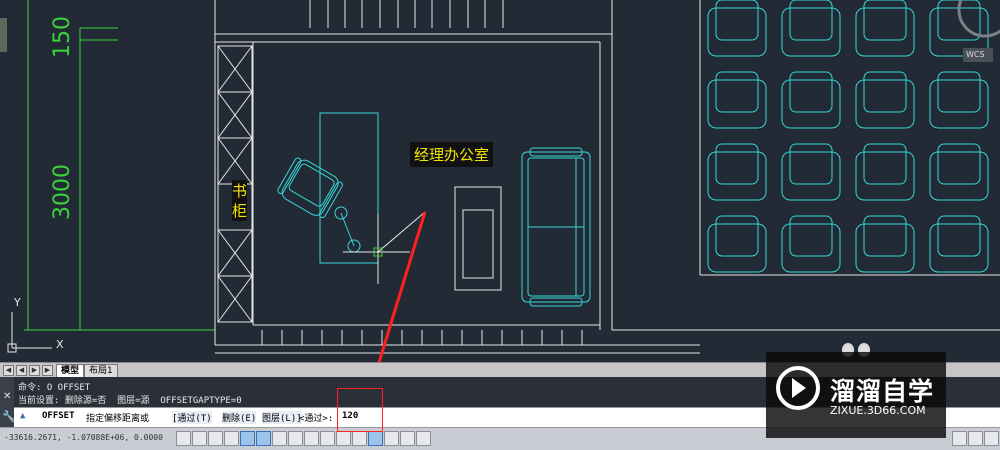 The height and width of the screenshot is (450, 1000). I want to click on command-name: OFFSET, so click(58, 416).